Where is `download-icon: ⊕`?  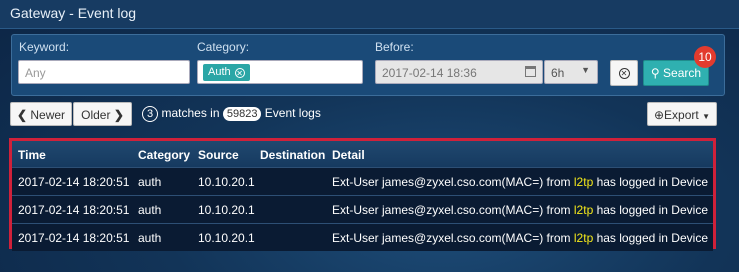
download-icon: ⊕ is located at coordinates (659, 115).